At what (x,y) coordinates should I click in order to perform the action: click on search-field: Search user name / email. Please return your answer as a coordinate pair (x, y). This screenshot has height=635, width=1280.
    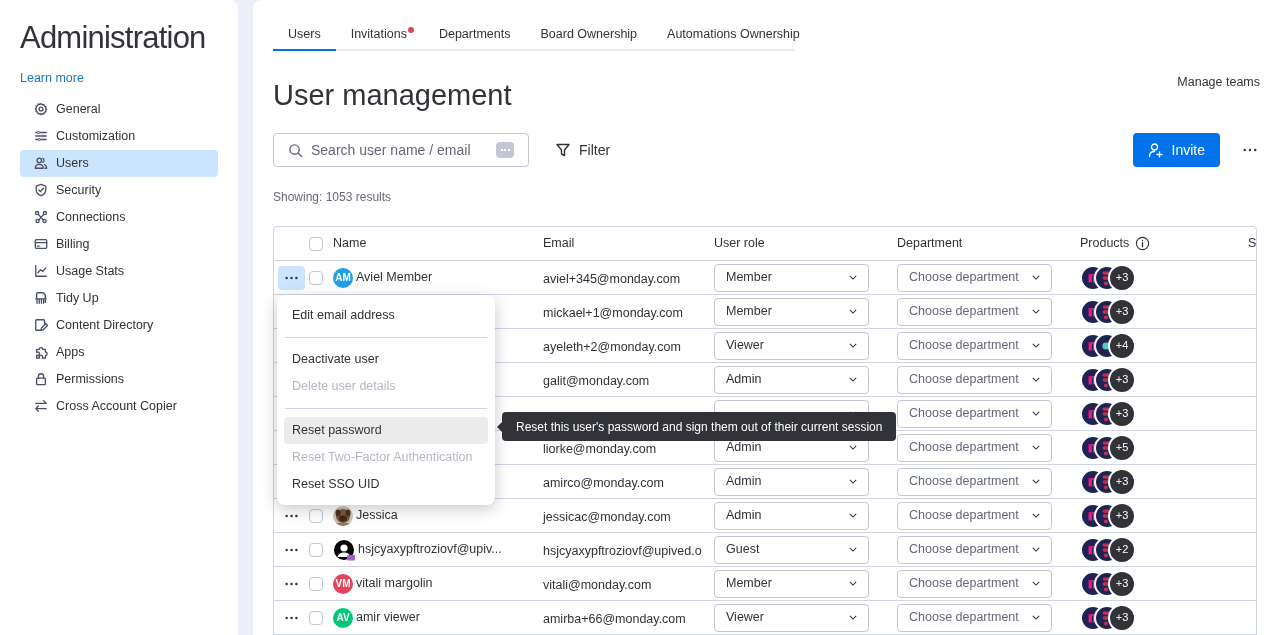
    Looking at the image, I should click on (401, 150).